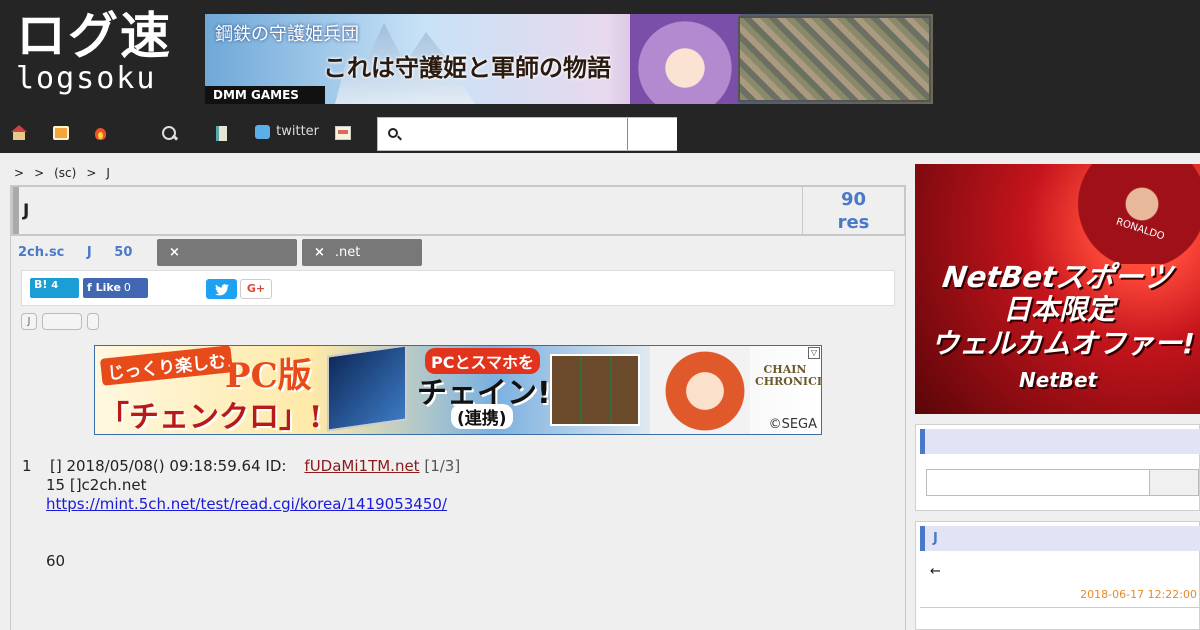  What do you see at coordinates (26, 211) in the screenshot?
I see `thread-title: J` at bounding box center [26, 211].